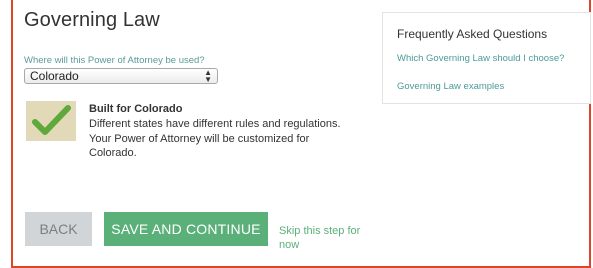 This screenshot has height=268, width=593. What do you see at coordinates (51, 121) in the screenshot?
I see `checkmark-icon` at bounding box center [51, 121].